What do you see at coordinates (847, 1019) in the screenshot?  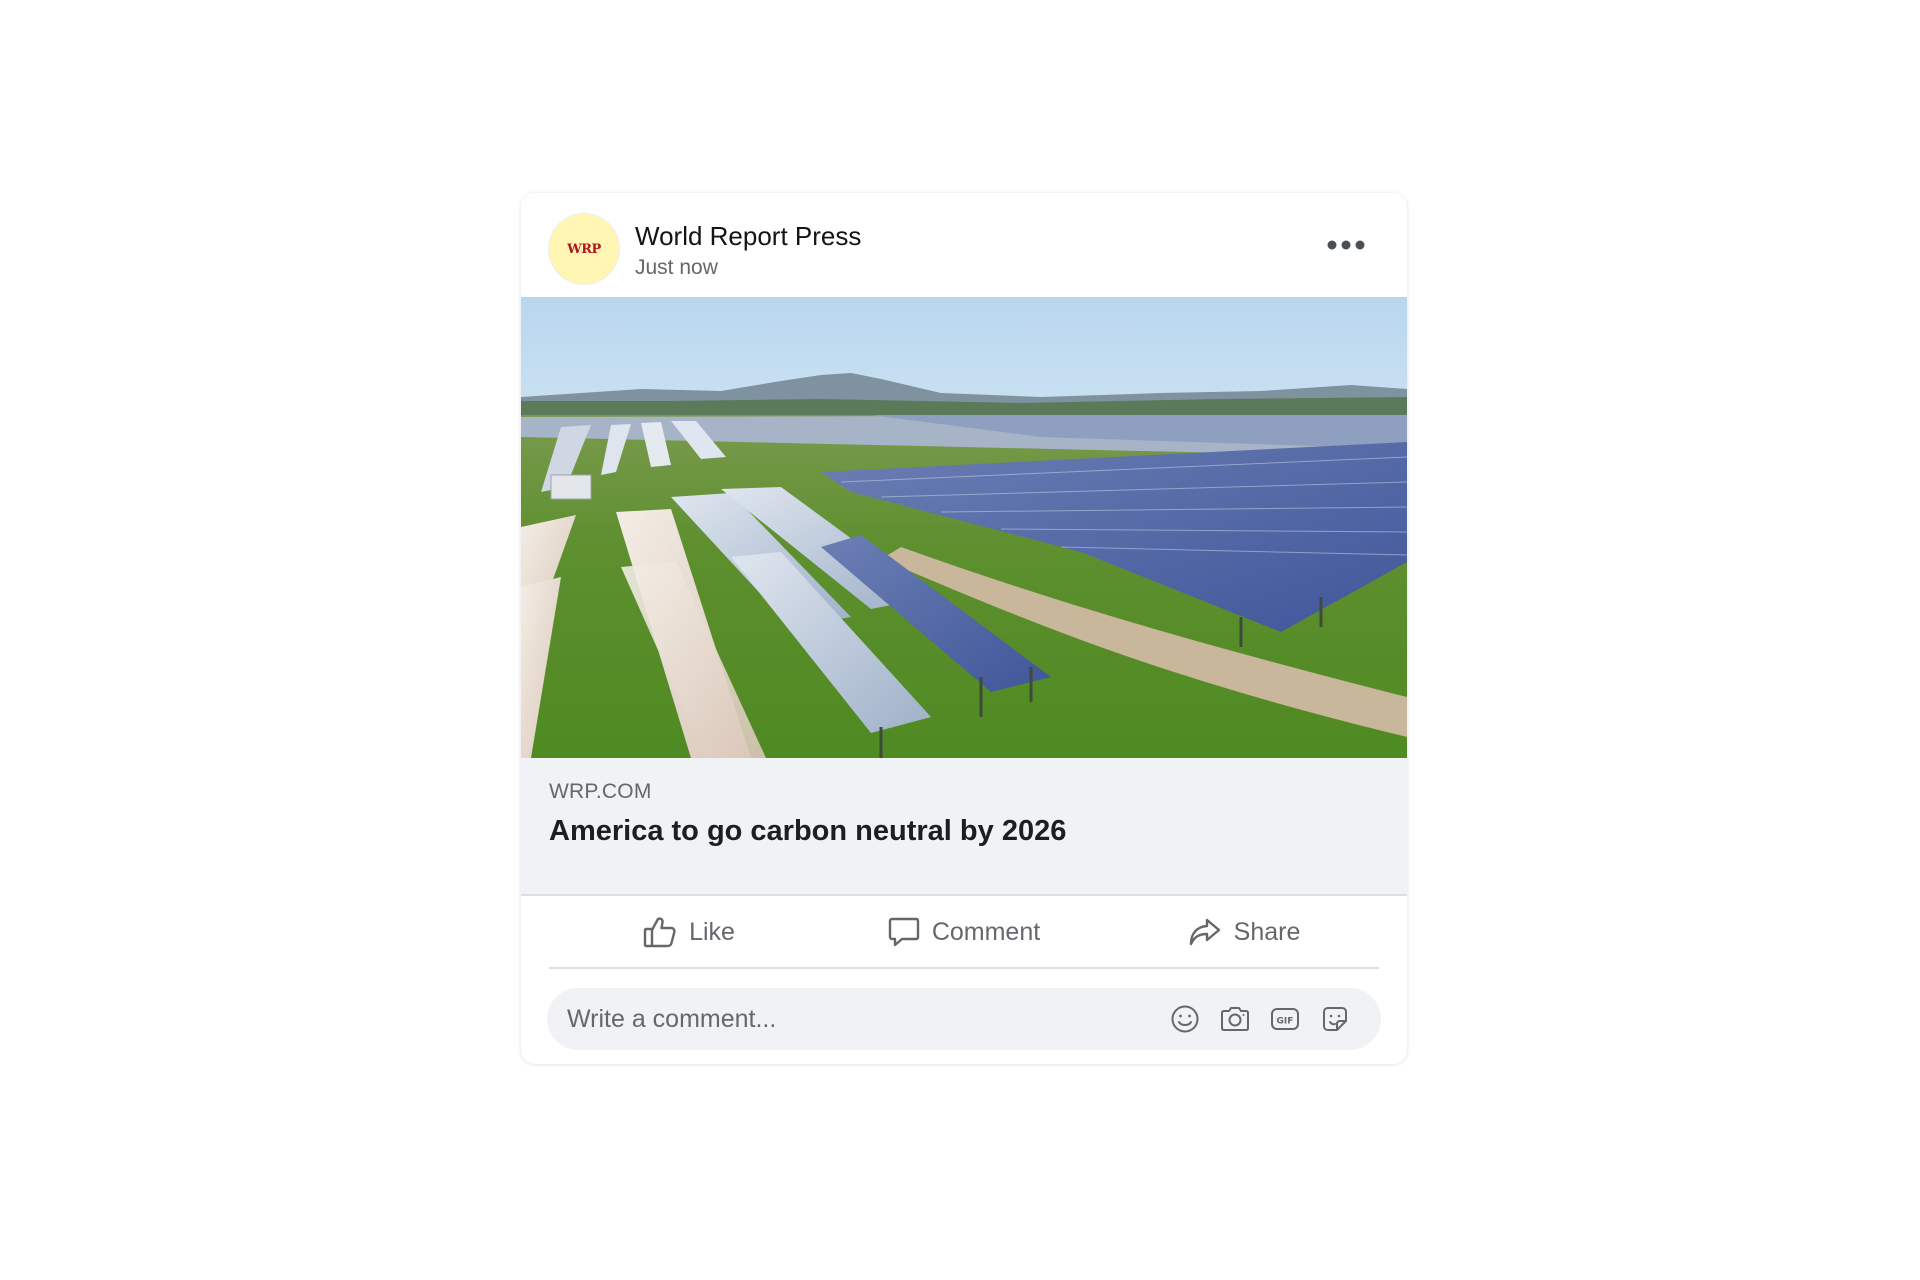 I see `comment-input` at bounding box center [847, 1019].